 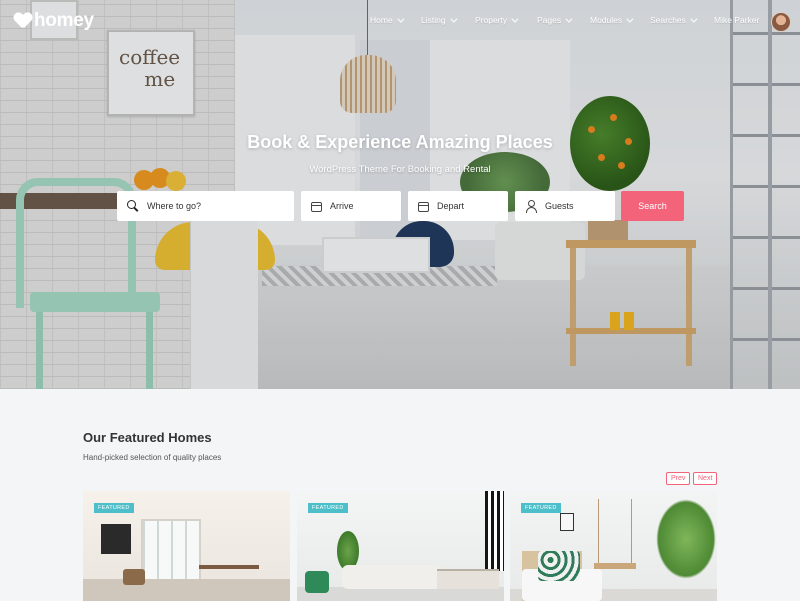 I want to click on avatar, so click(x=781, y=22).